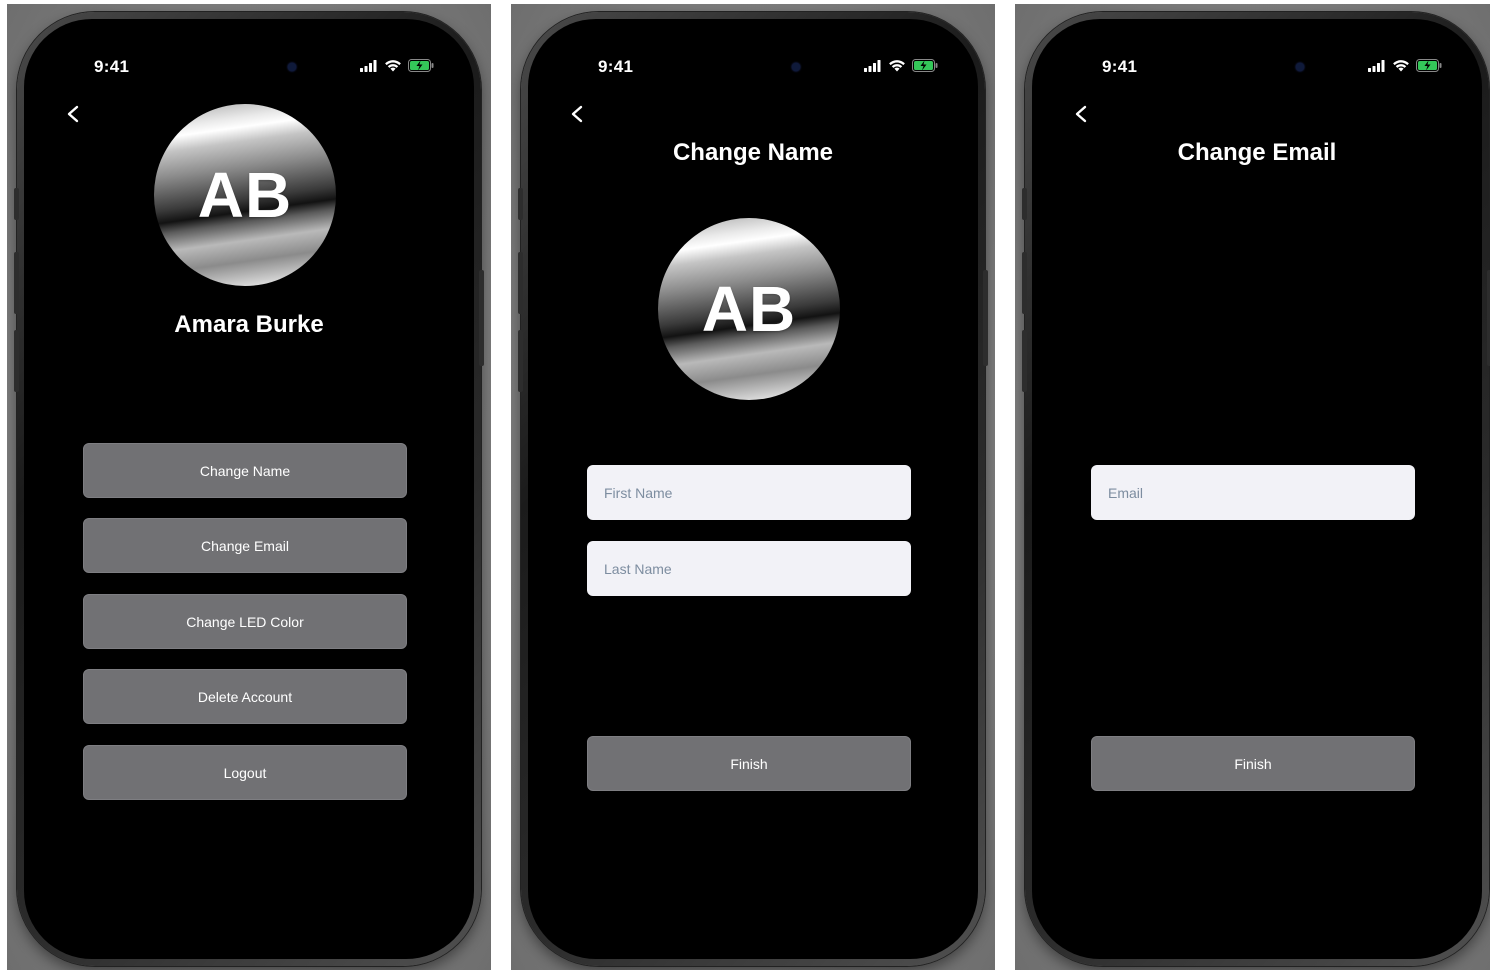 The height and width of the screenshot is (970, 1490). I want to click on last-name-field, so click(749, 568).